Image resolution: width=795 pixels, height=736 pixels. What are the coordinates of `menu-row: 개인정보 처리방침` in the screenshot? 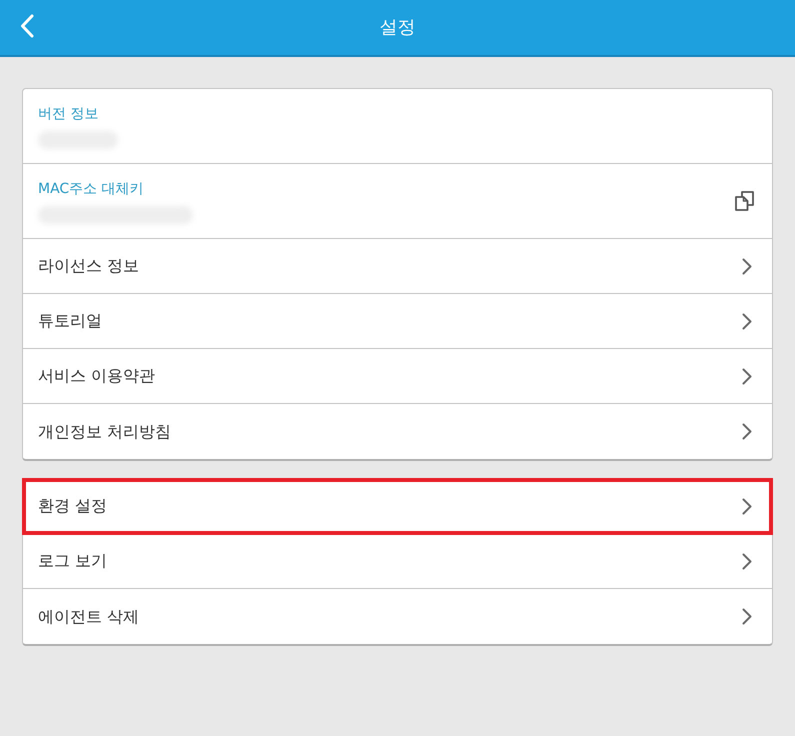 It's located at (397, 431).